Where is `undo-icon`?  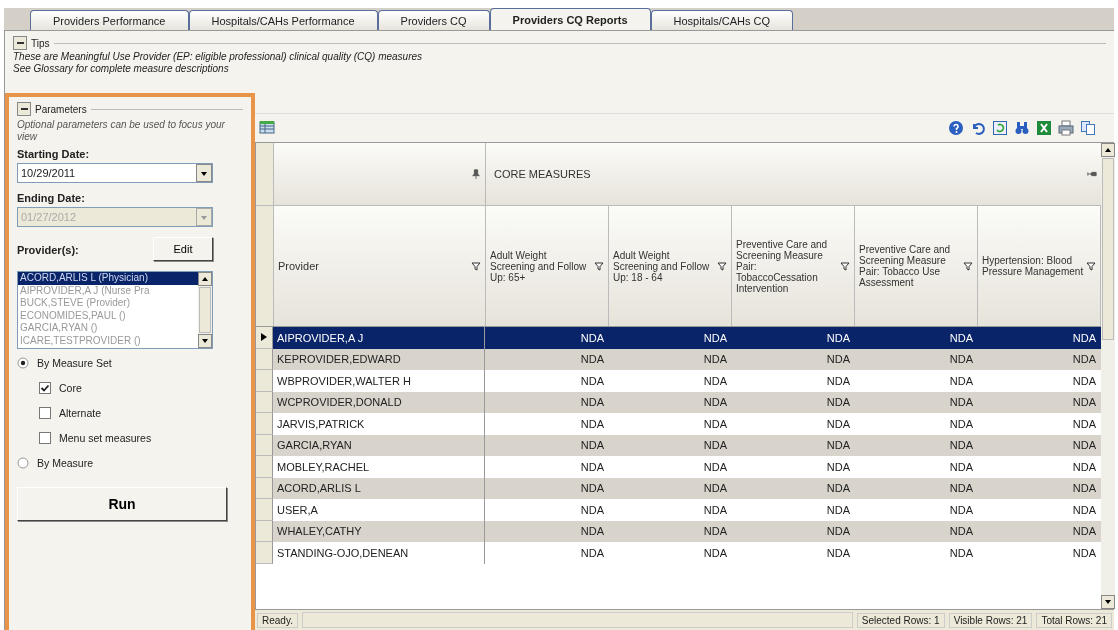
undo-icon is located at coordinates (978, 128).